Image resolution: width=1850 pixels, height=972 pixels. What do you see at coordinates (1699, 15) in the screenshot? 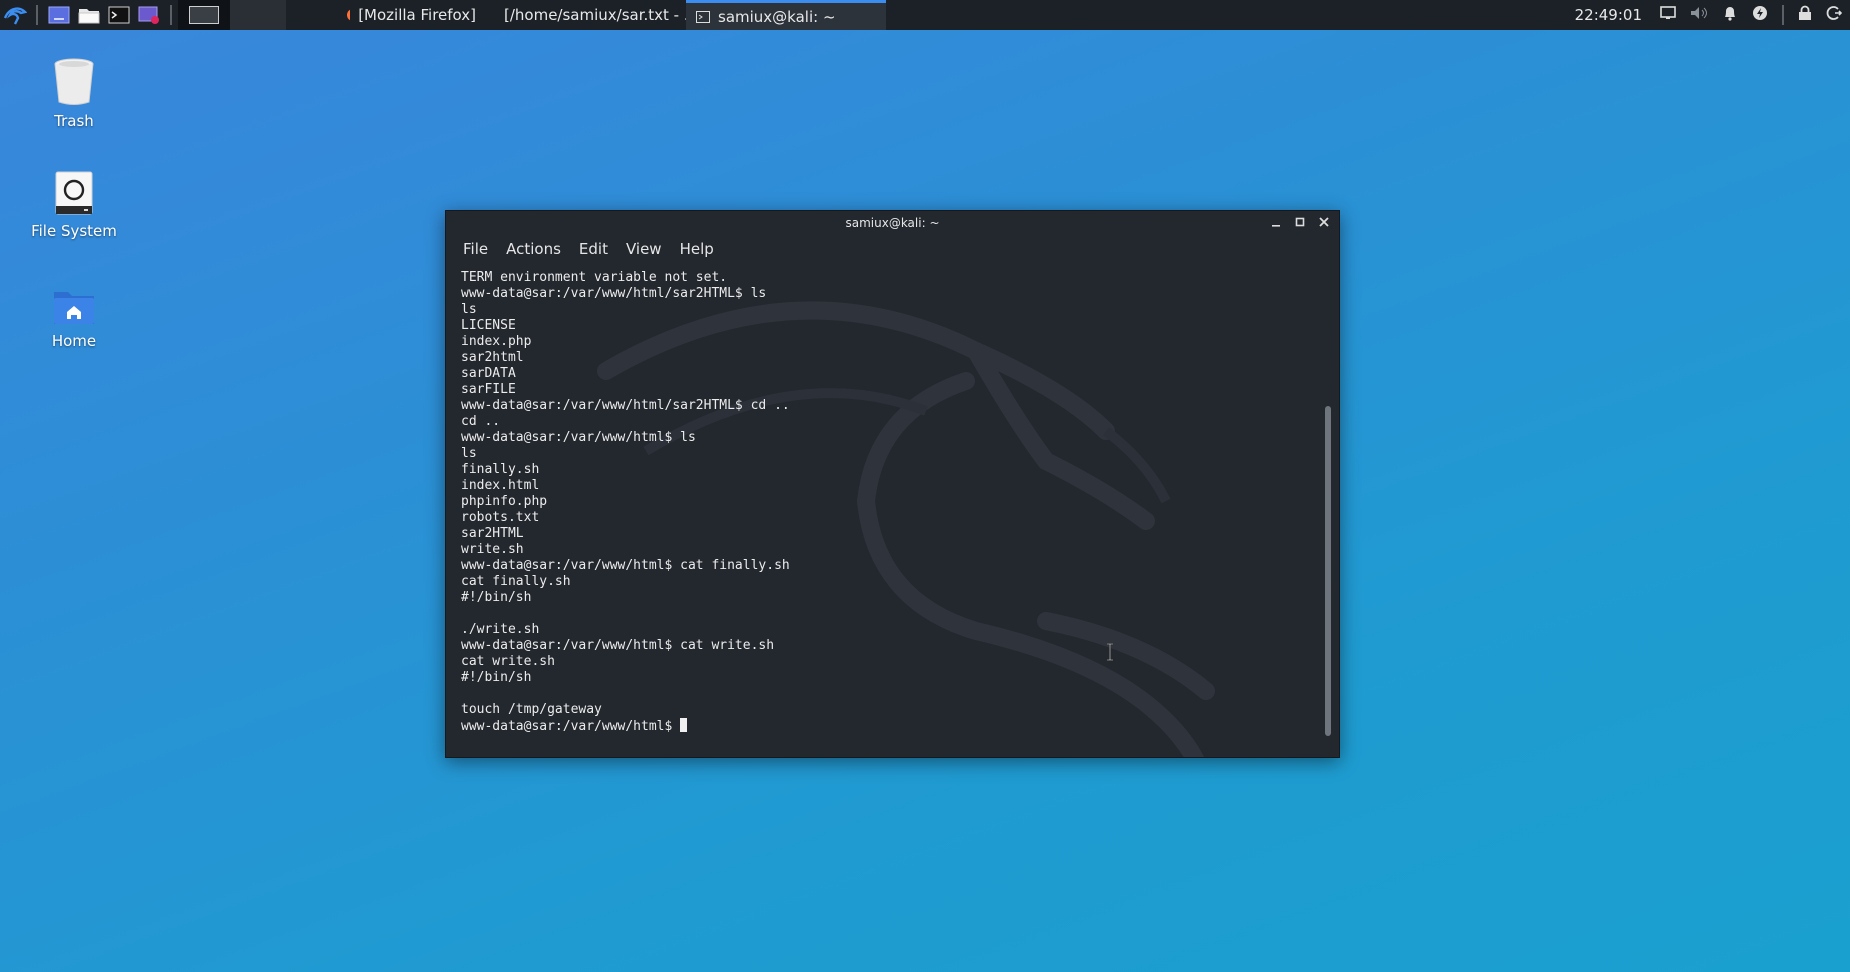
I see `volume-icon` at bounding box center [1699, 15].